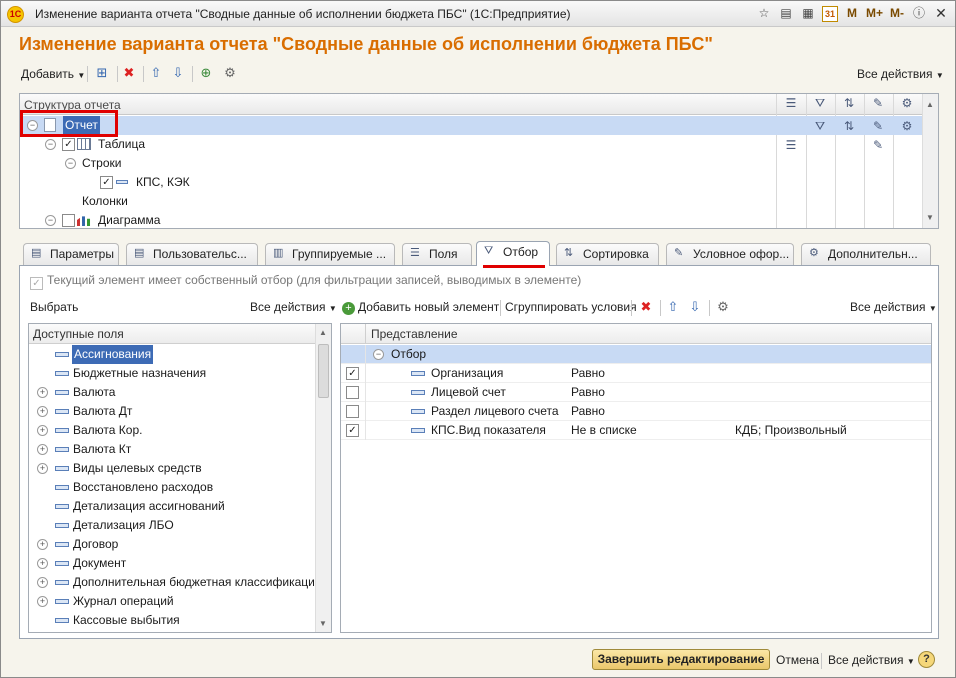  Describe the element at coordinates (172, 392) in the screenshot. I see `list-item: + Валюта` at that location.